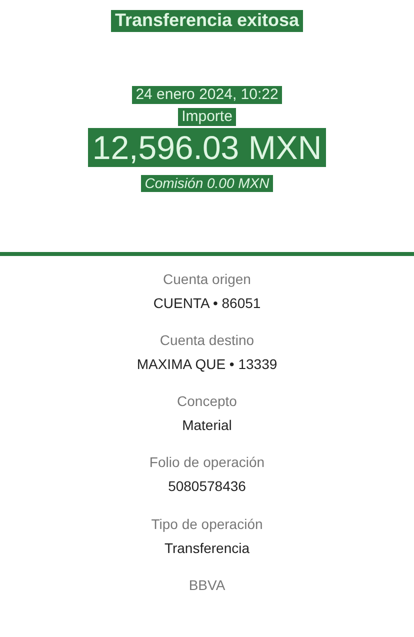  Describe the element at coordinates (207, 303) in the screenshot. I see `detail-value: CUENTA • 86051` at that location.